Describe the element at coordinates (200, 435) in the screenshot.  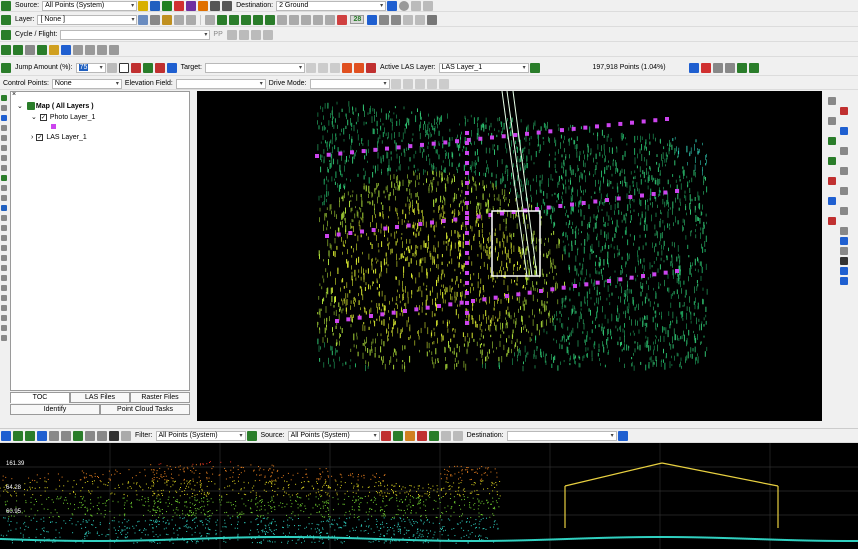
I see `filter-select: All Points (System) ▾` at that location.